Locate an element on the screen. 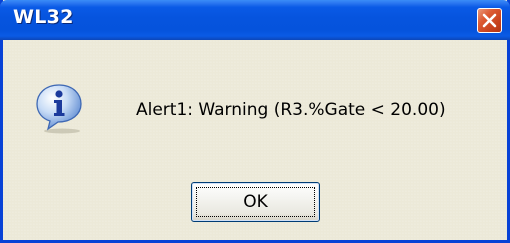  close-icon is located at coordinates (489, 20).